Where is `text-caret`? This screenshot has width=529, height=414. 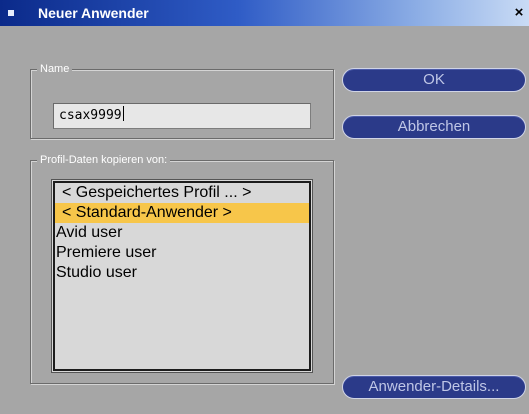 text-caret is located at coordinates (123, 113).